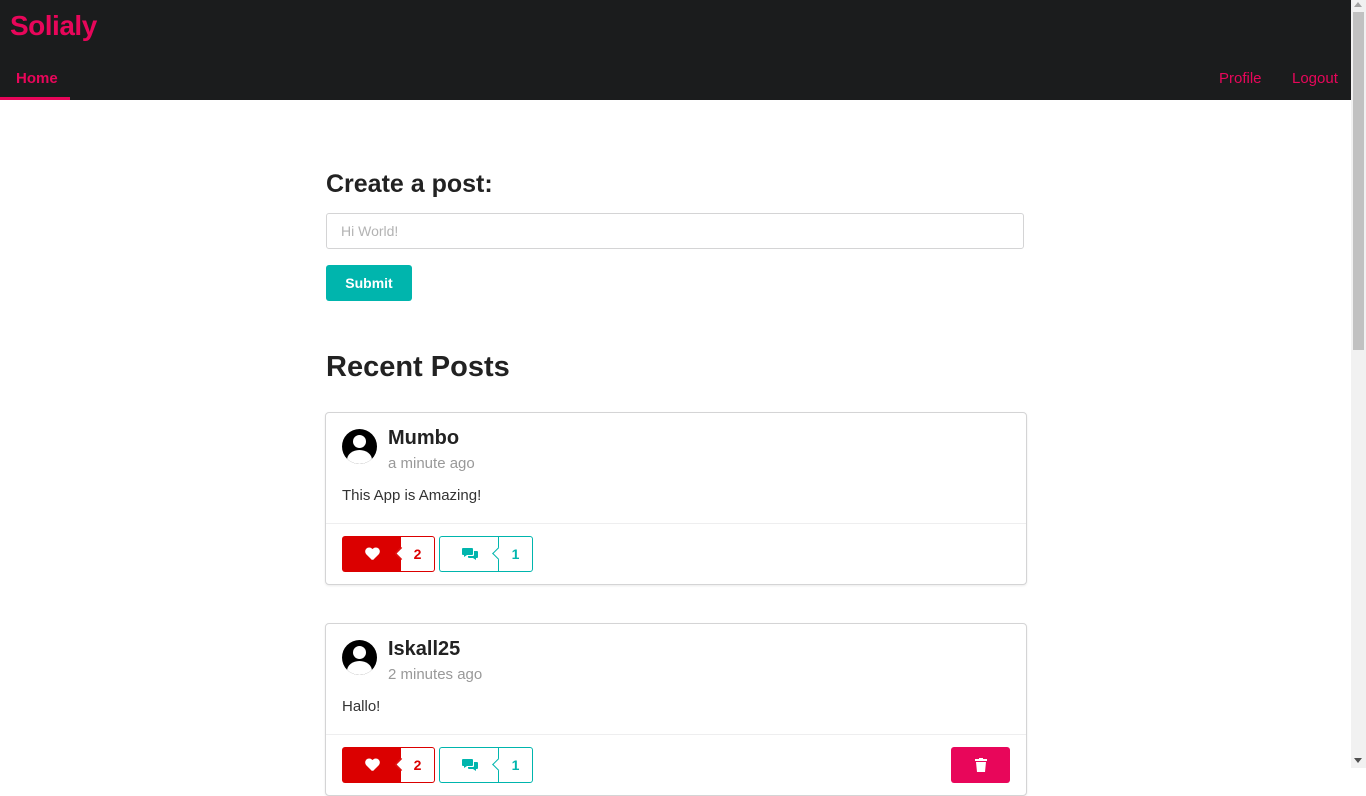 This screenshot has width=1366, height=796. What do you see at coordinates (1315, 78) in the screenshot?
I see `nav-logout: Logout` at bounding box center [1315, 78].